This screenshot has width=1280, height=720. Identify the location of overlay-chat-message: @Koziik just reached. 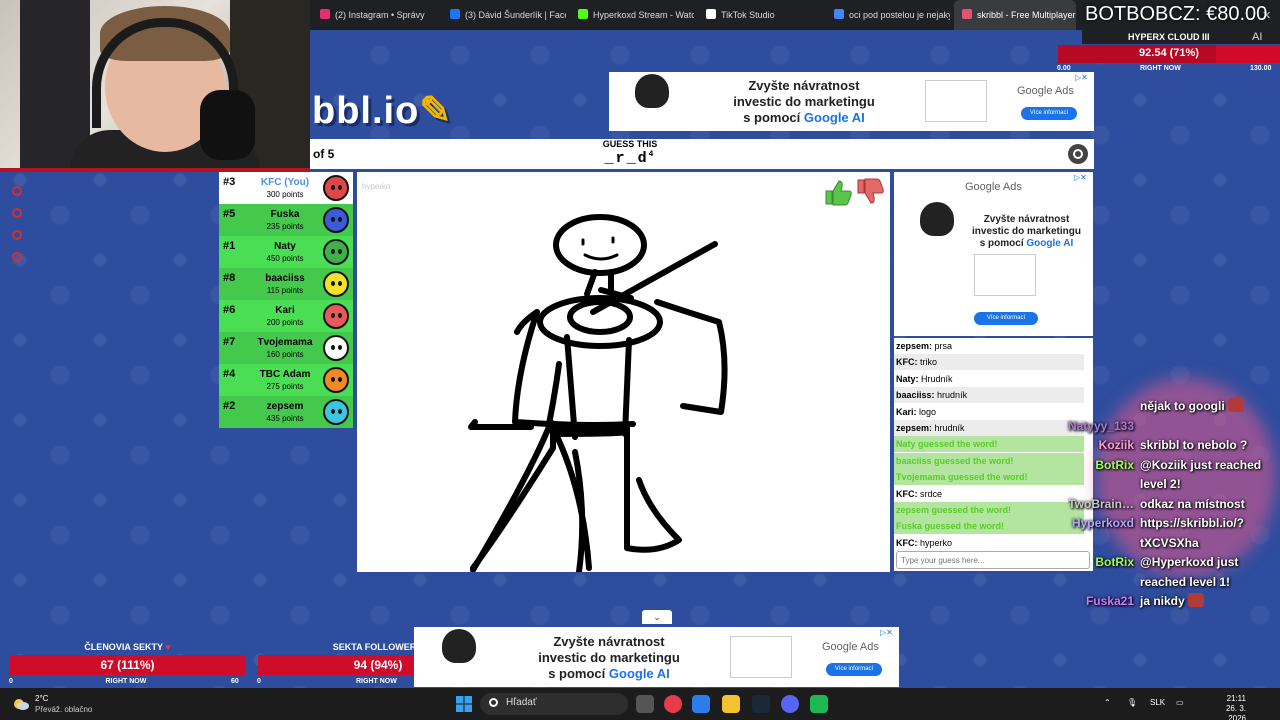
(1200, 465).